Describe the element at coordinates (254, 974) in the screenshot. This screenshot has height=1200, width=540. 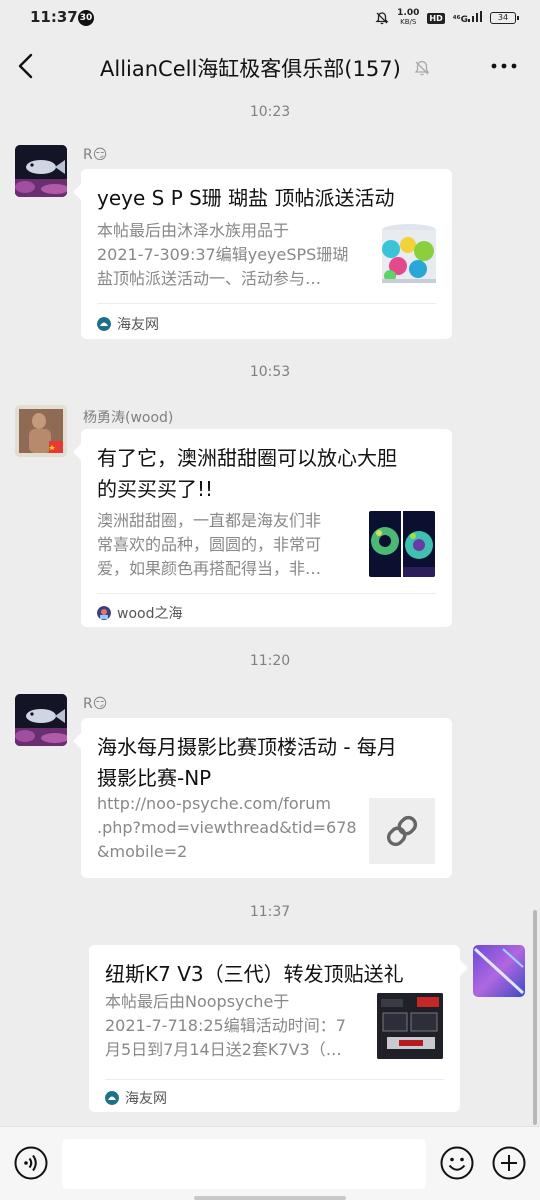
I see `card-title: 纽斯K7 V3（三代）转发顶贴送礼` at that location.